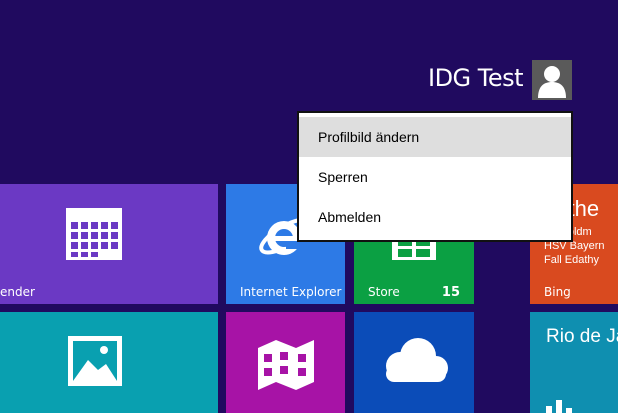  Describe the element at coordinates (384, 292) in the screenshot. I see `store-tile-label: Store` at that location.